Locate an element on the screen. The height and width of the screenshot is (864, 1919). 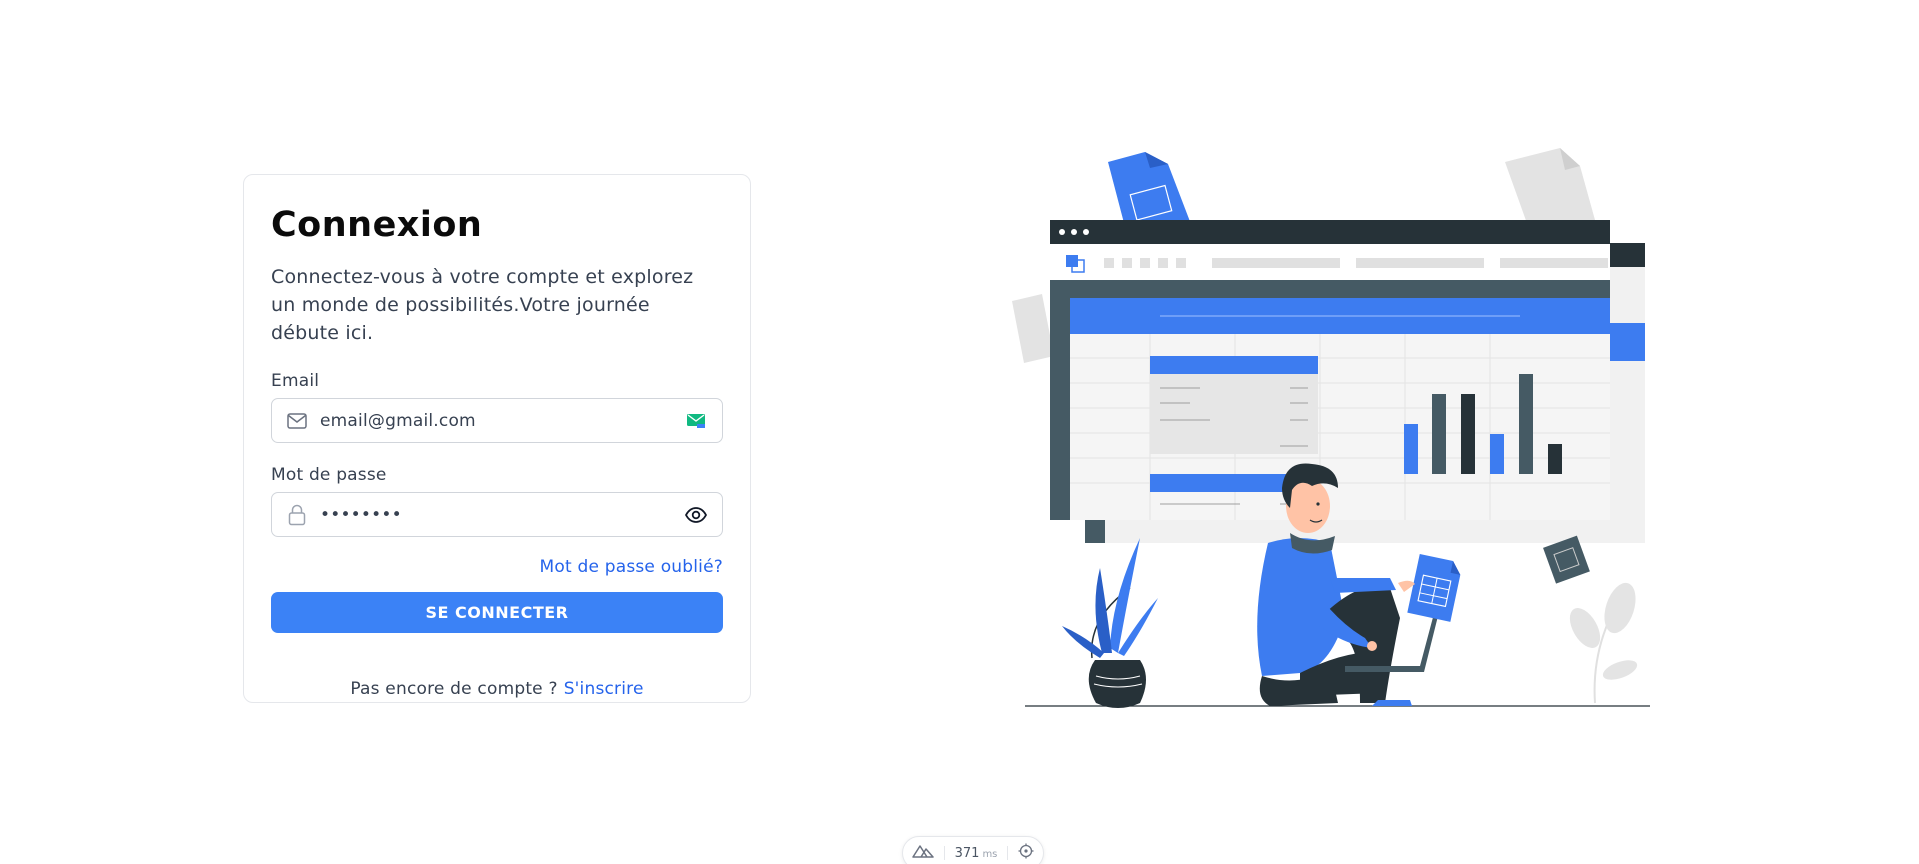
timing-readout: 371 ms is located at coordinates (976, 853).